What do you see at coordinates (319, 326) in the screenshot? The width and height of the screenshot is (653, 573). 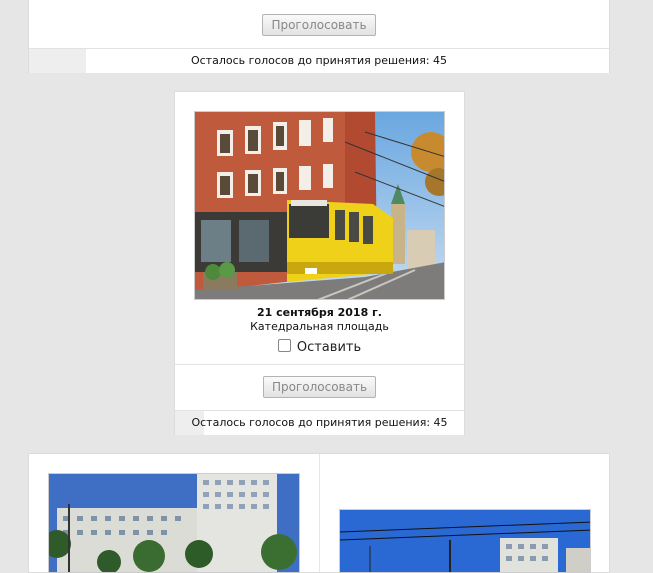 I see `photo-place: Катедральная площадь` at bounding box center [319, 326].